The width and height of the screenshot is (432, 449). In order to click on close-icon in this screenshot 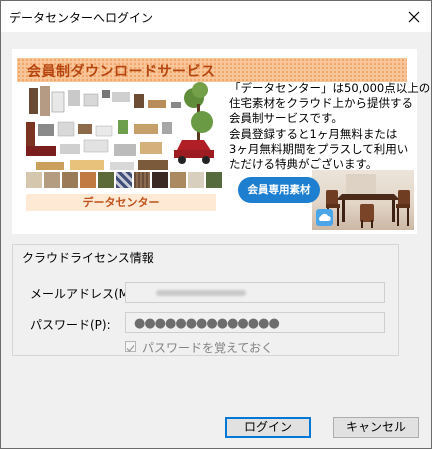, I will do `click(414, 16)`.